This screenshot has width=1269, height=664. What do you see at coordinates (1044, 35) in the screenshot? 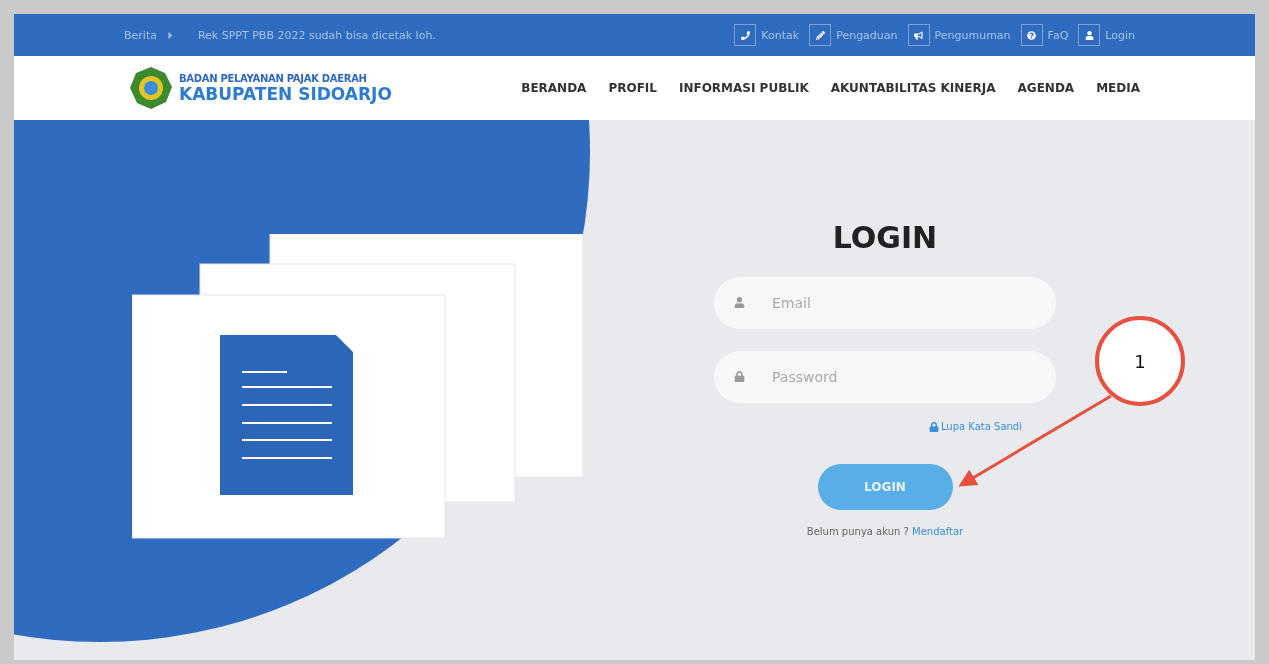
I see `top-link: FaQ` at bounding box center [1044, 35].